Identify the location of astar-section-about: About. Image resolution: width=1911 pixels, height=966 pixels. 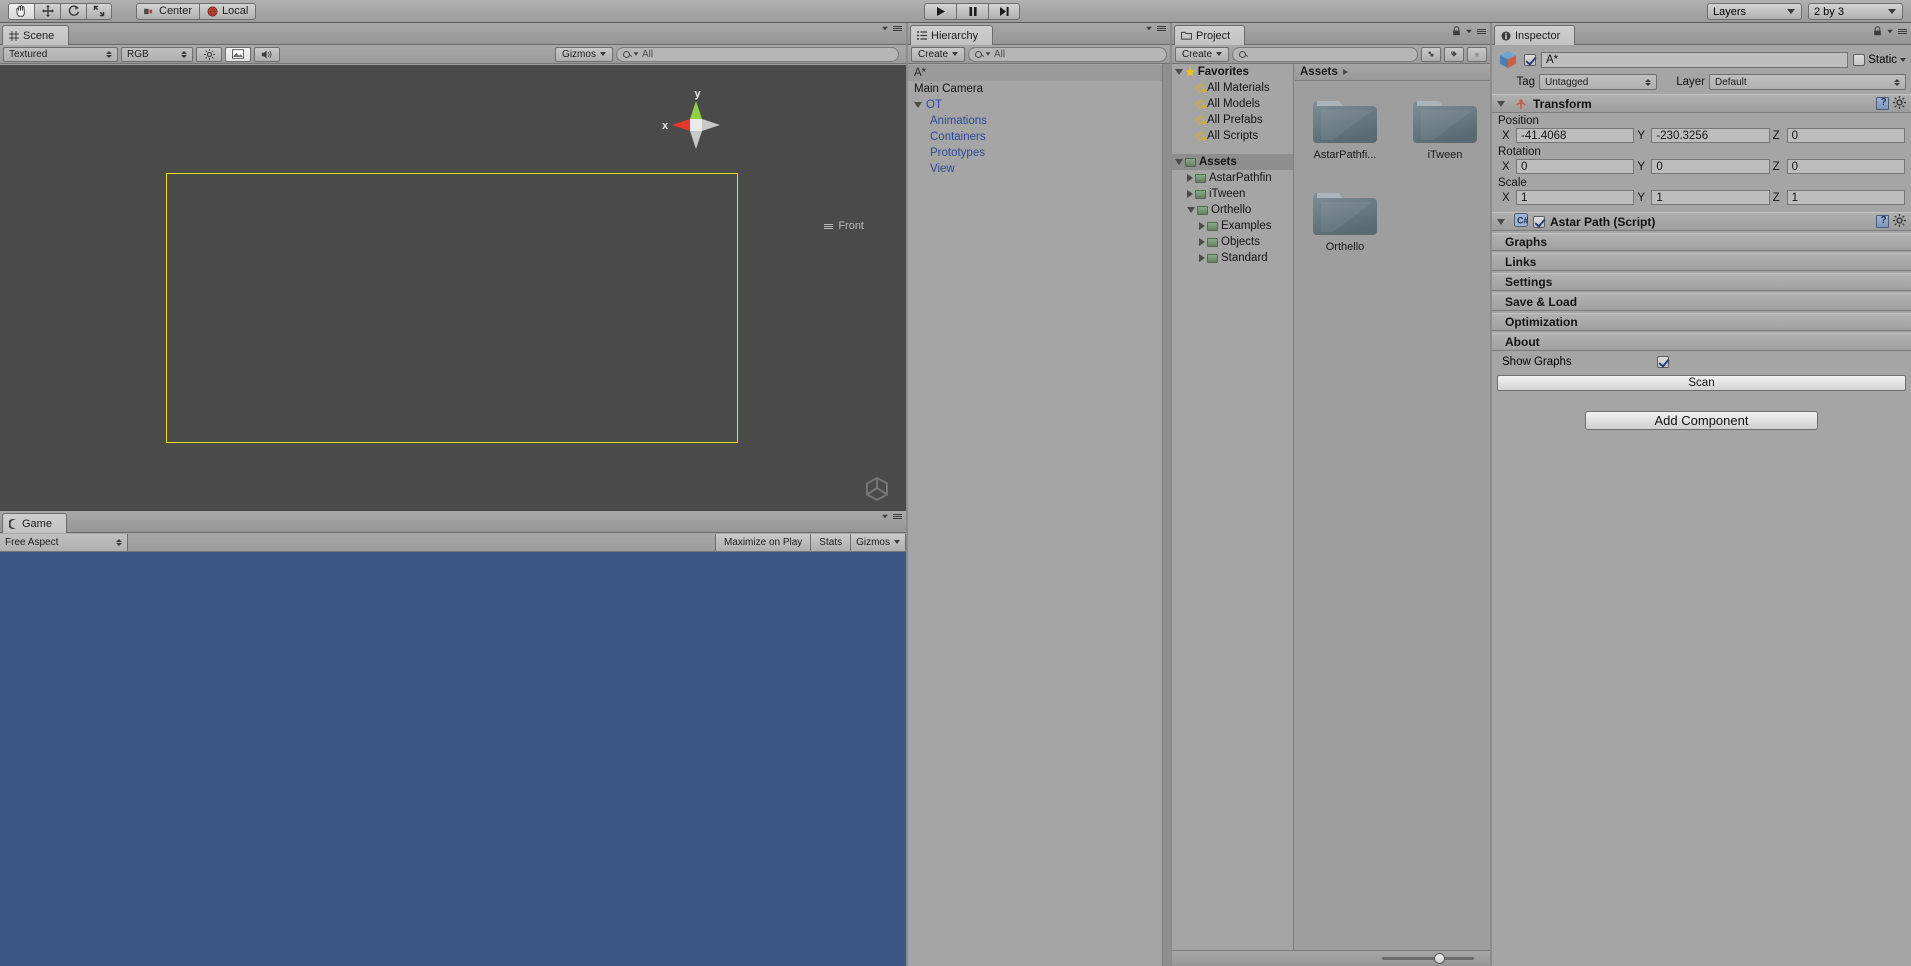
(1701, 342).